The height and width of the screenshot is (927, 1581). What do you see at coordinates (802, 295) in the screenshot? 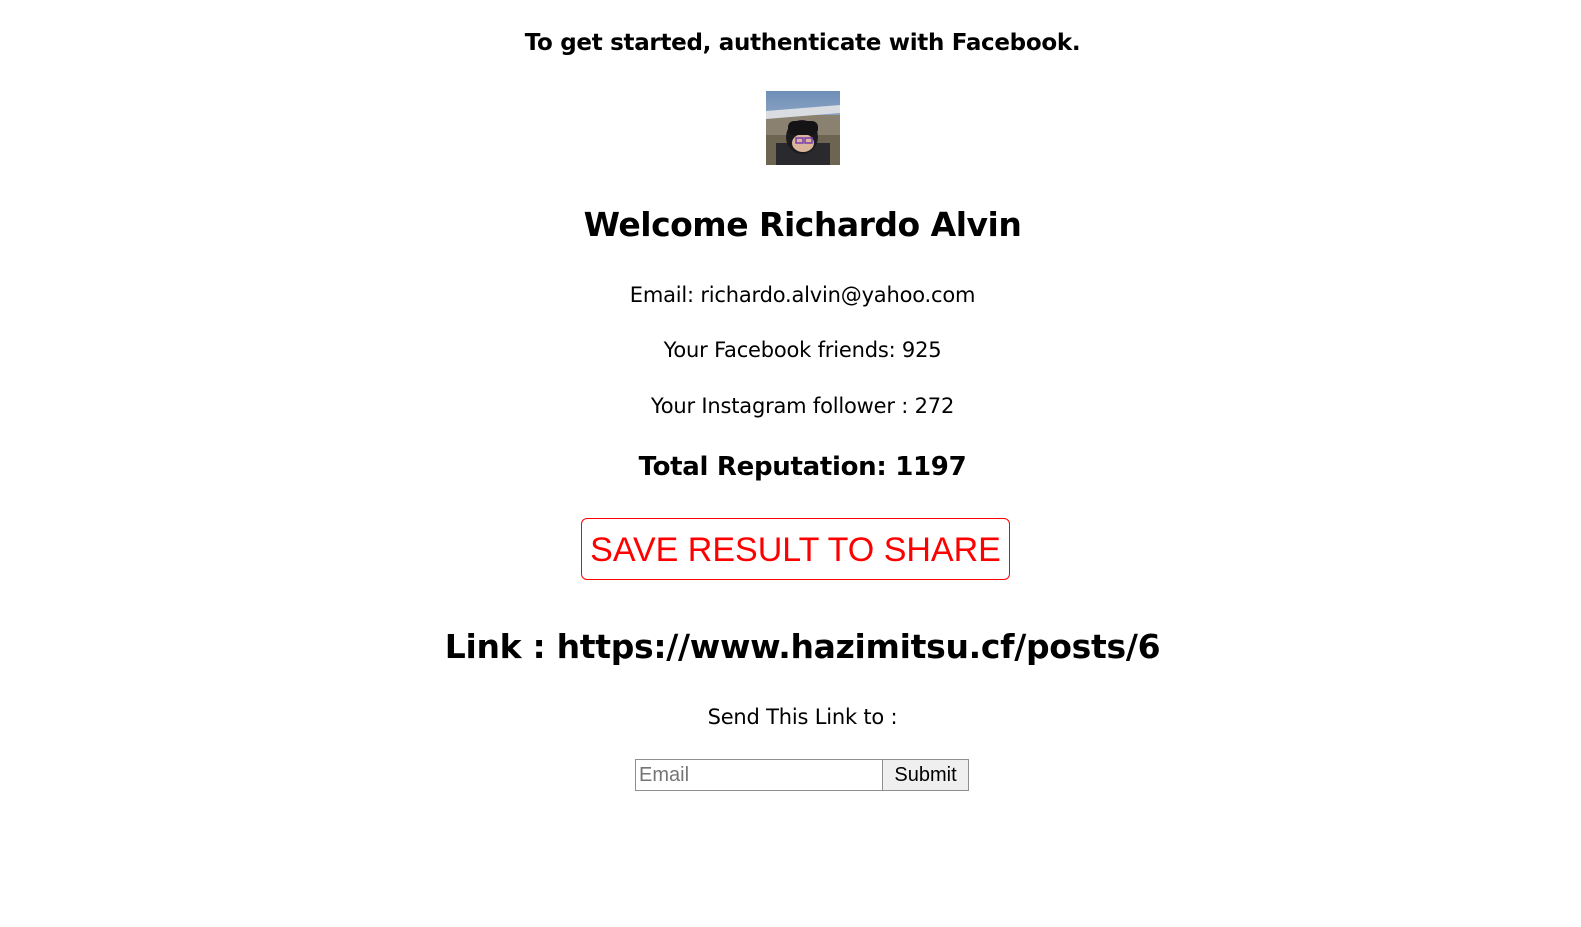
I see `user-email: Email: richardo.alvin@yahoo.com` at bounding box center [802, 295].